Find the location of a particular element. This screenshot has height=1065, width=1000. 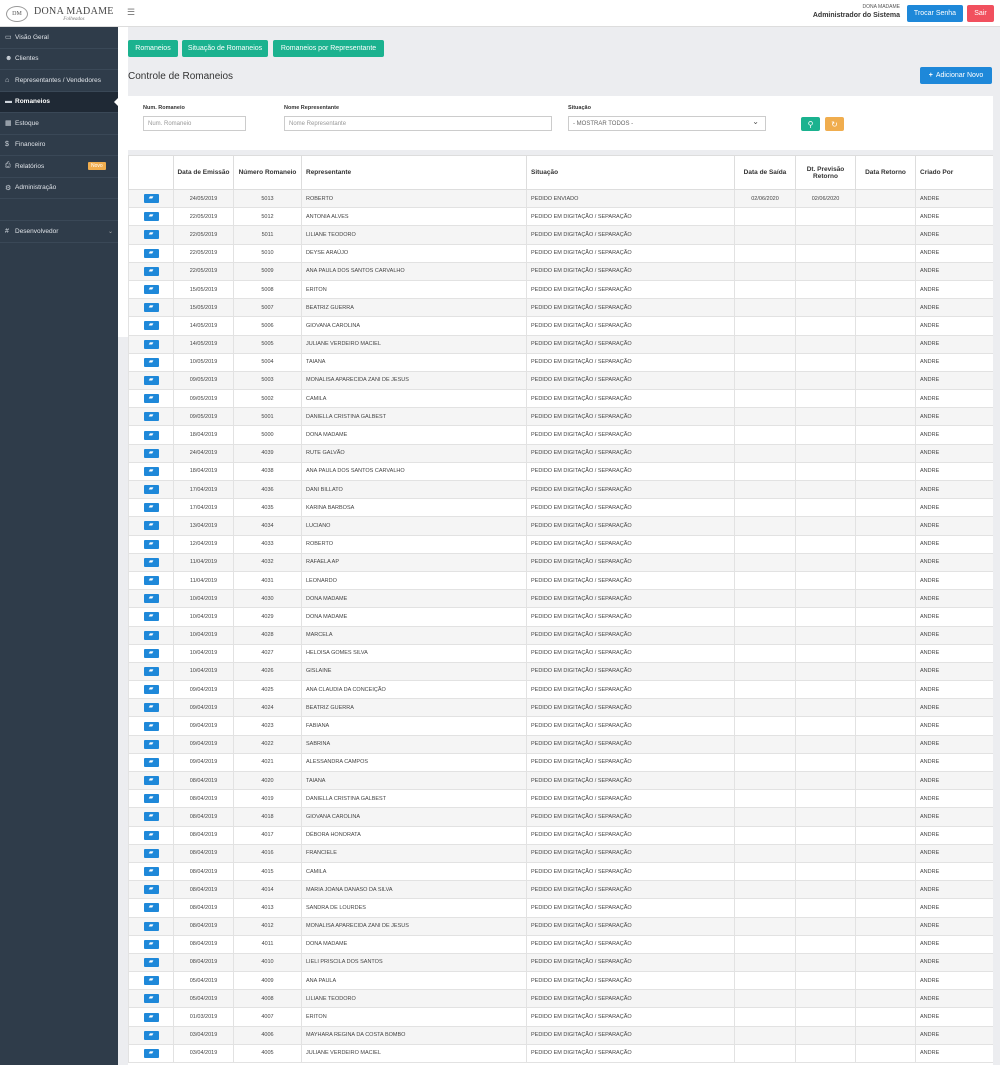

search-button: ⚲ is located at coordinates (810, 124).